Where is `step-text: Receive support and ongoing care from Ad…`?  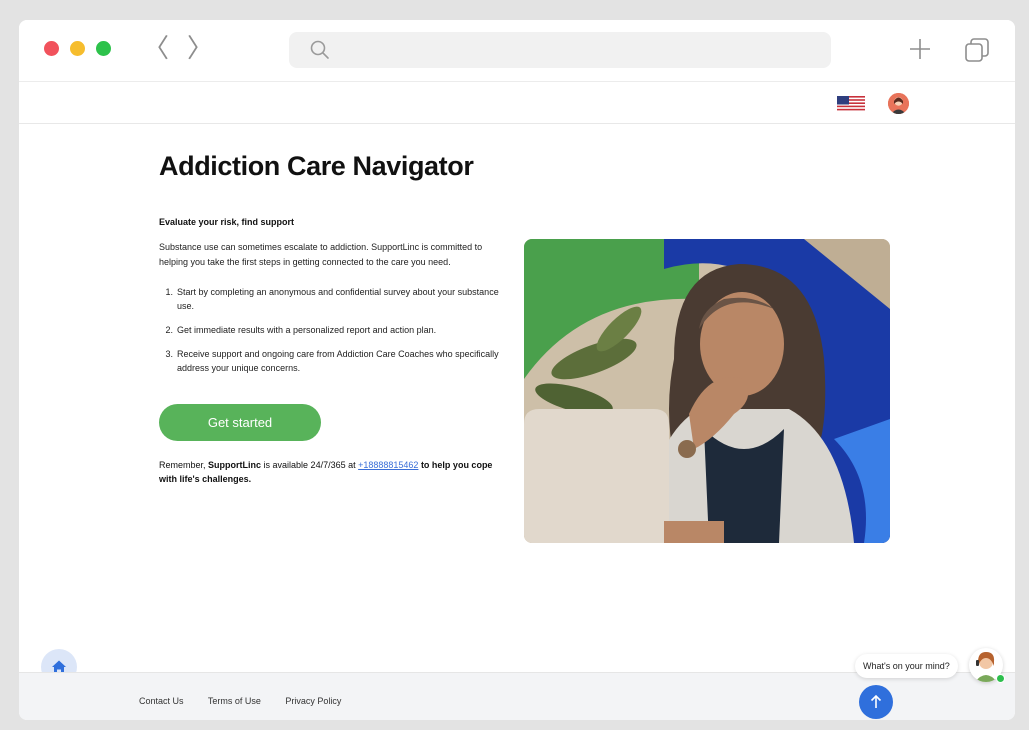 step-text: Receive support and ongoing care from Ad… is located at coordinates (338, 361).